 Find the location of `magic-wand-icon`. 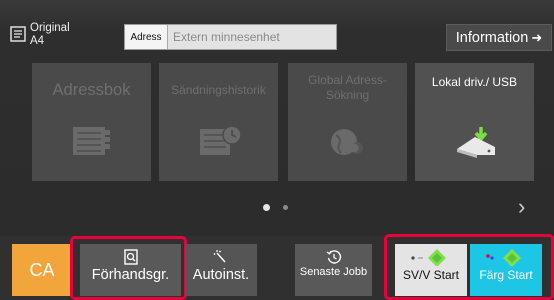

magic-wand-icon is located at coordinates (219, 256).